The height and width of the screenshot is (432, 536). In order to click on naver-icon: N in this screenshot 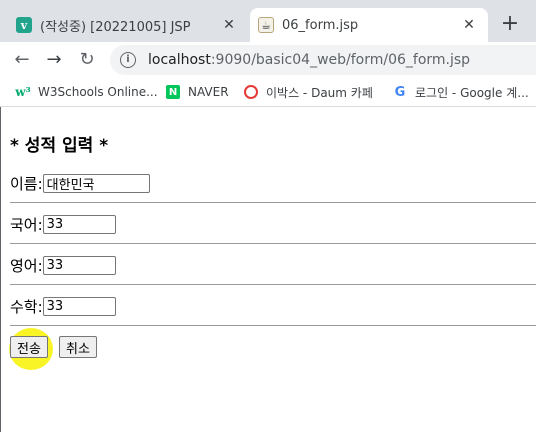, I will do `click(173, 92)`.